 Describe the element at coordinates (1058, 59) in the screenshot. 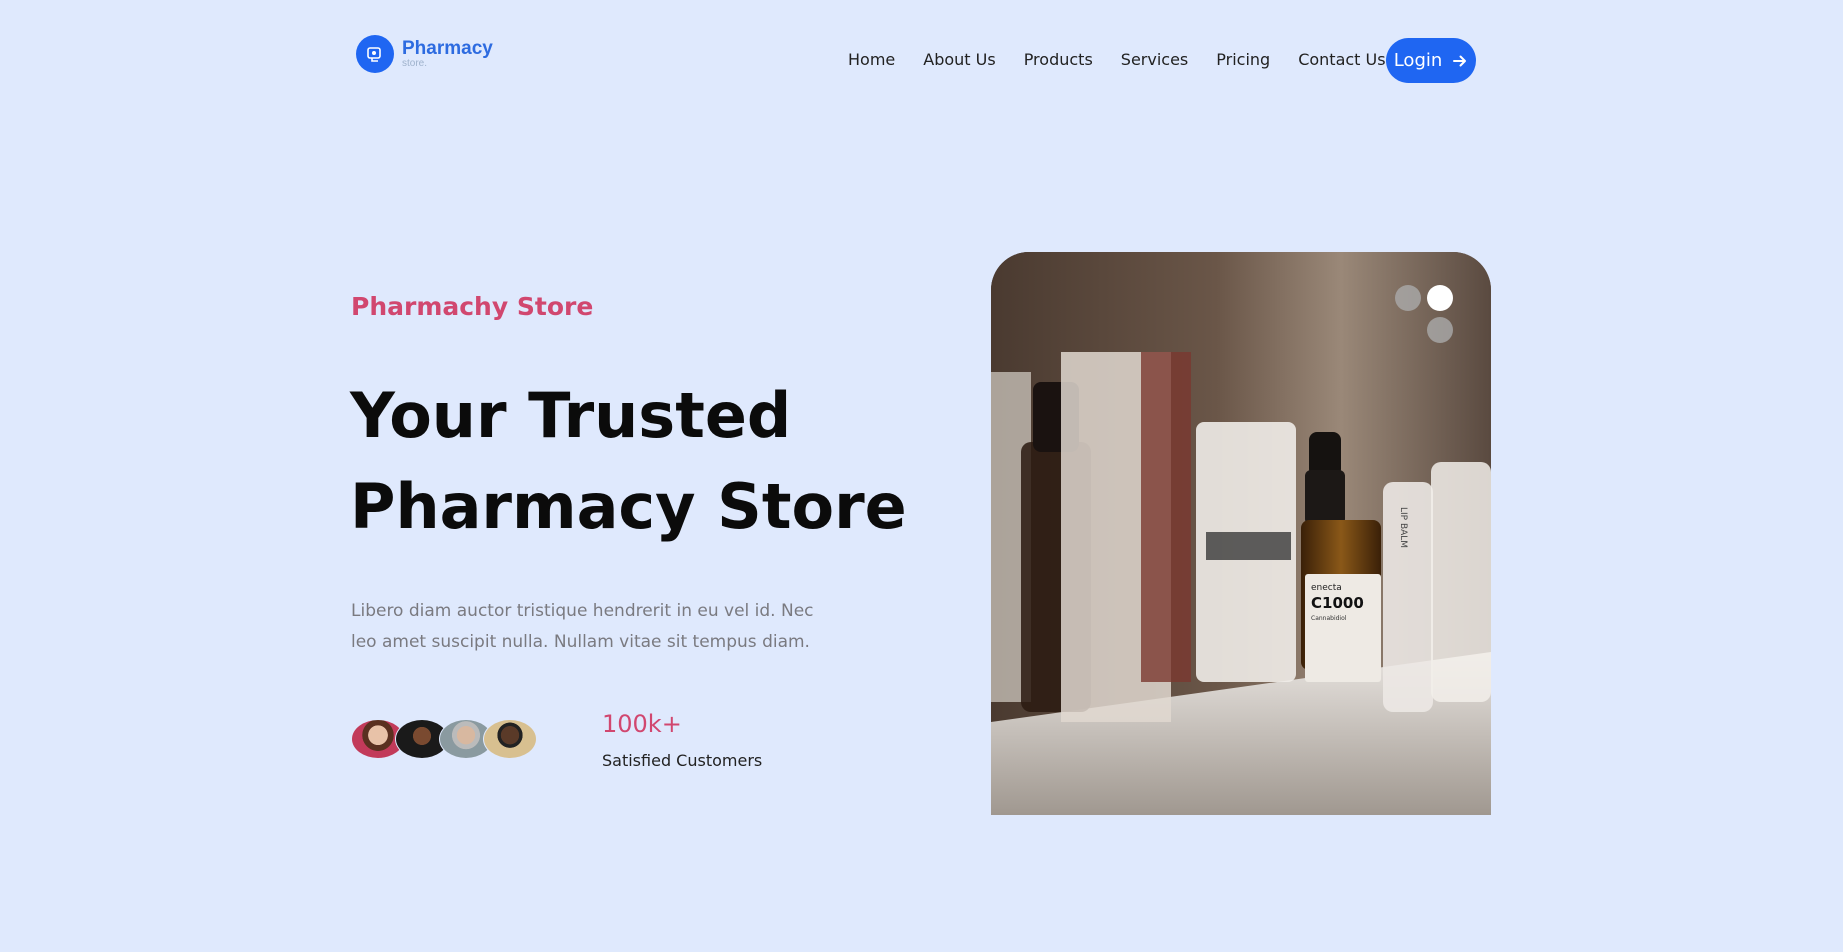

I see `nav-products: Products` at that location.